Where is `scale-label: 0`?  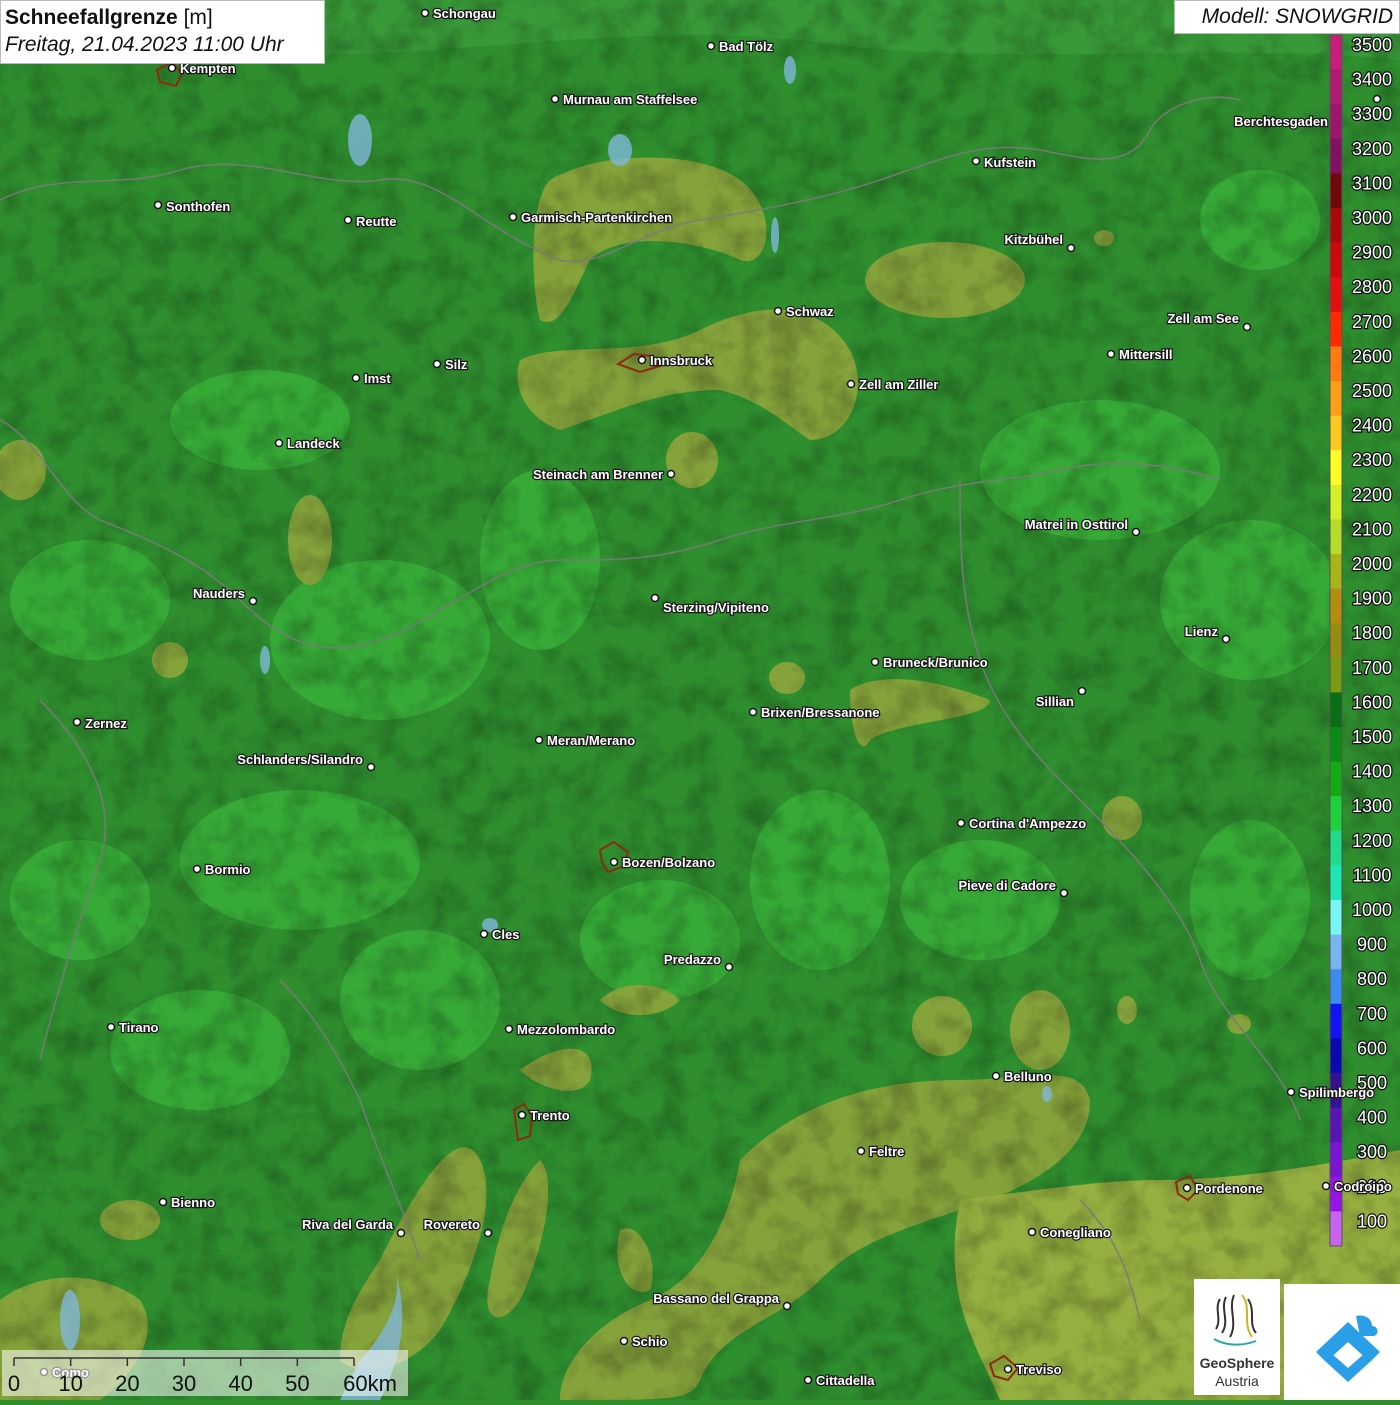
scale-label: 0 is located at coordinates (14, 1383).